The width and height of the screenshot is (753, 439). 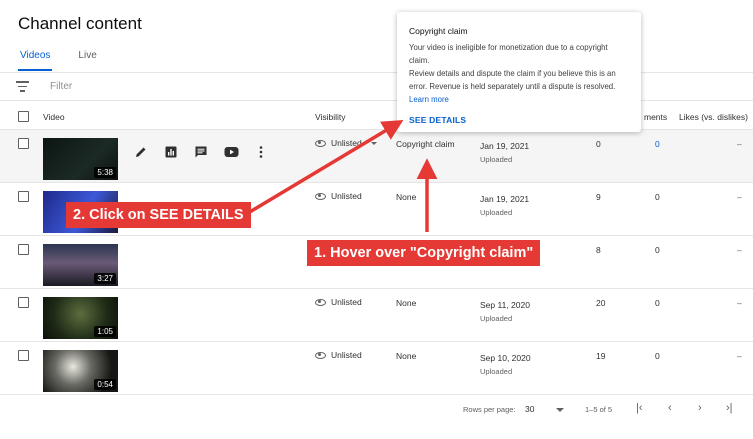 What do you see at coordinates (729, 408) in the screenshot?
I see `last-page-icon: ›|` at bounding box center [729, 408].